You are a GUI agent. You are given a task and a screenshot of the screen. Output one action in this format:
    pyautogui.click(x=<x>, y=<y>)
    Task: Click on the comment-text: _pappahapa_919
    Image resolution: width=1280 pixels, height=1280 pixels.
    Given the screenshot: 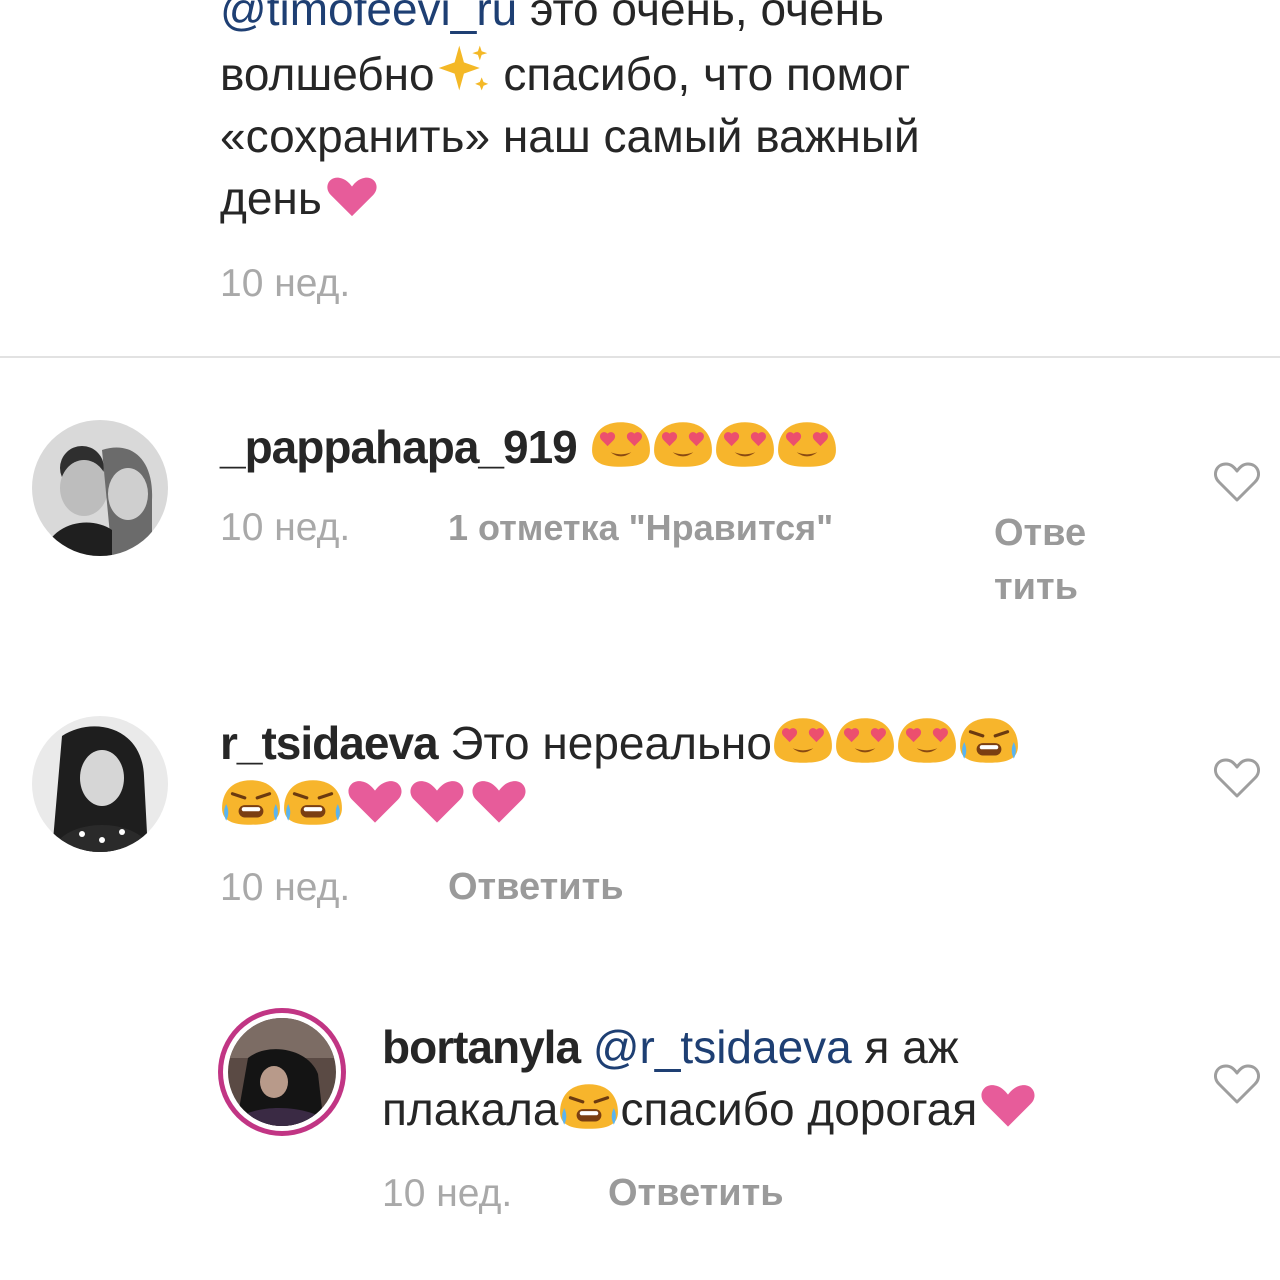 What is the action you would take?
    pyautogui.click(x=529, y=447)
    